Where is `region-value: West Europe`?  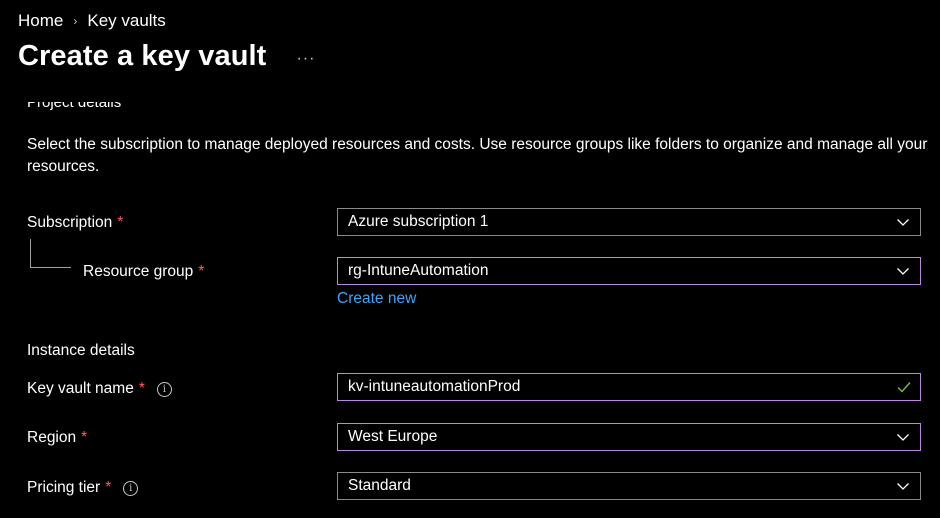
region-value: West Europe is located at coordinates (393, 436).